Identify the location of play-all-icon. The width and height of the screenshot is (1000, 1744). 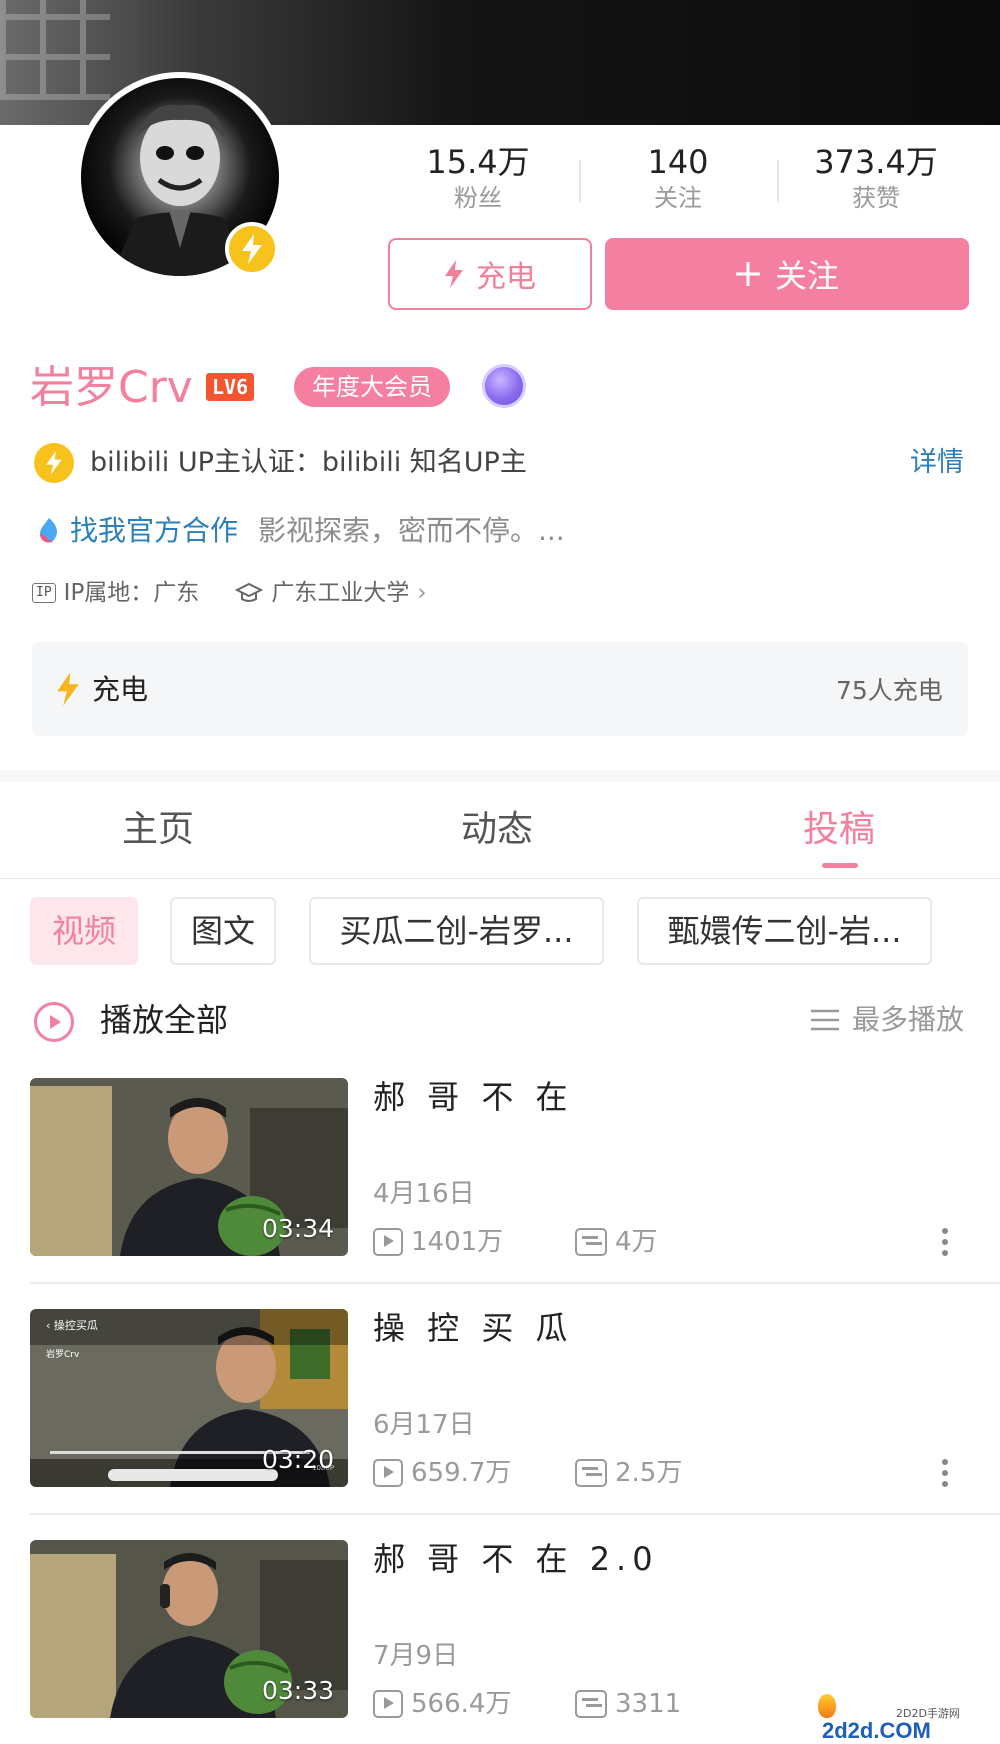
(54, 1022).